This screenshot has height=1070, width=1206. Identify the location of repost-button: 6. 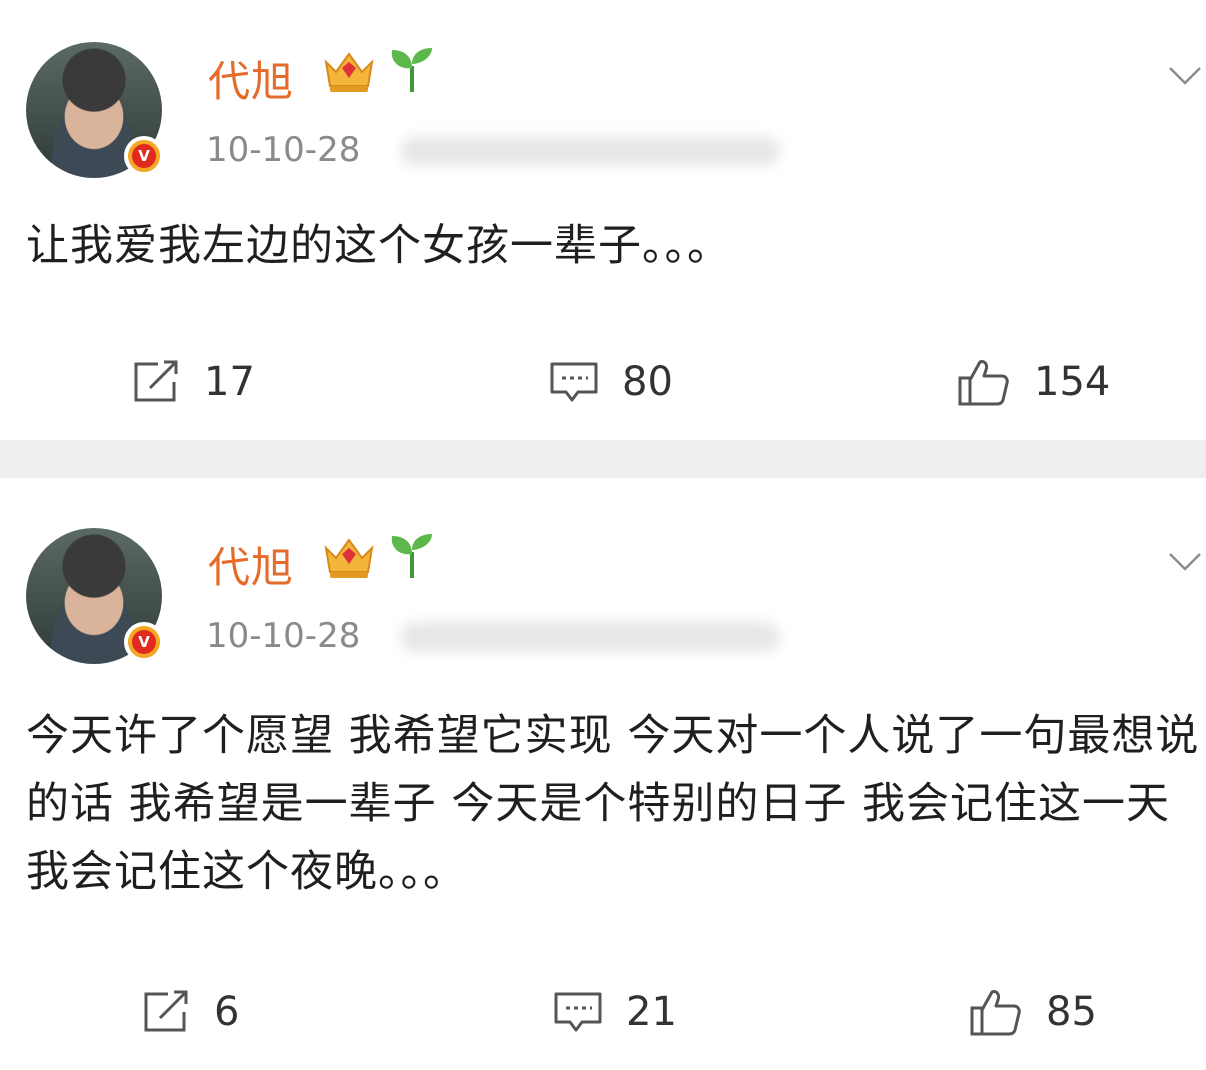
(189, 1012).